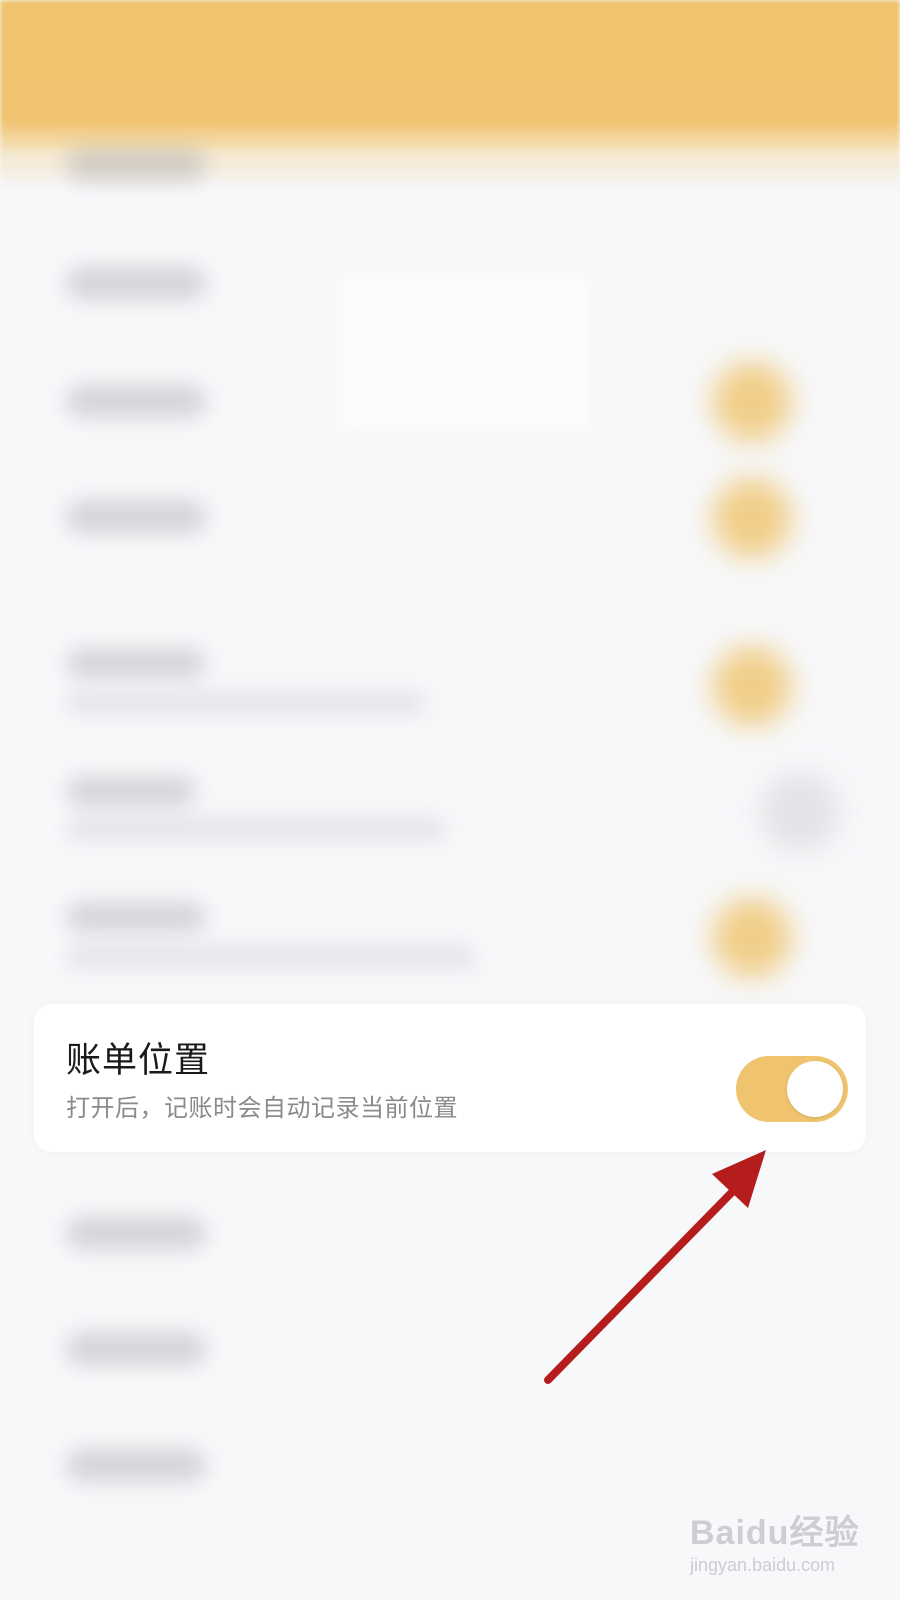 This screenshot has height=1600, width=900. I want to click on baidu-watermark: Baidu经验 jingyan.baidu.com, so click(780, 1545).